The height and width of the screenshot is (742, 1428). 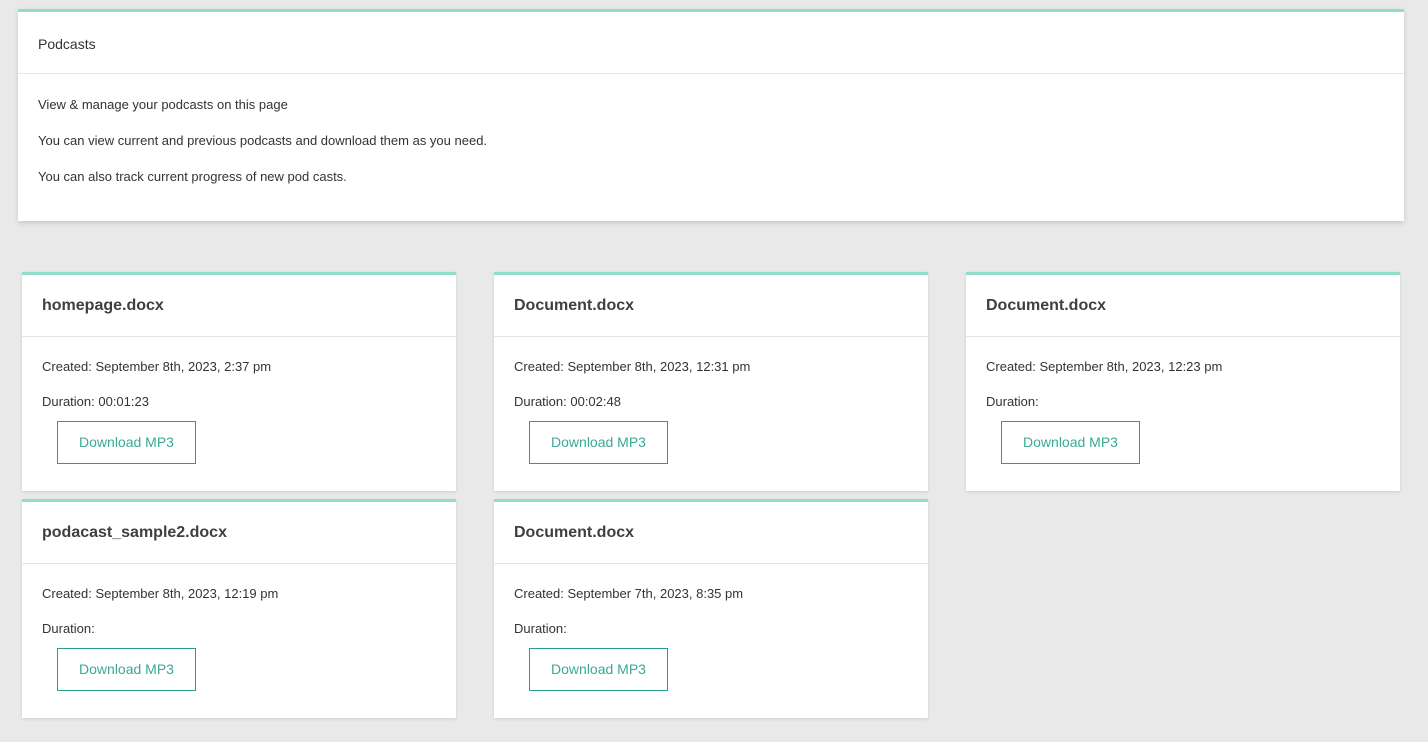 What do you see at coordinates (160, 593) in the screenshot?
I see `created-date: Created: September 8th, 2023, 12:19 pm` at bounding box center [160, 593].